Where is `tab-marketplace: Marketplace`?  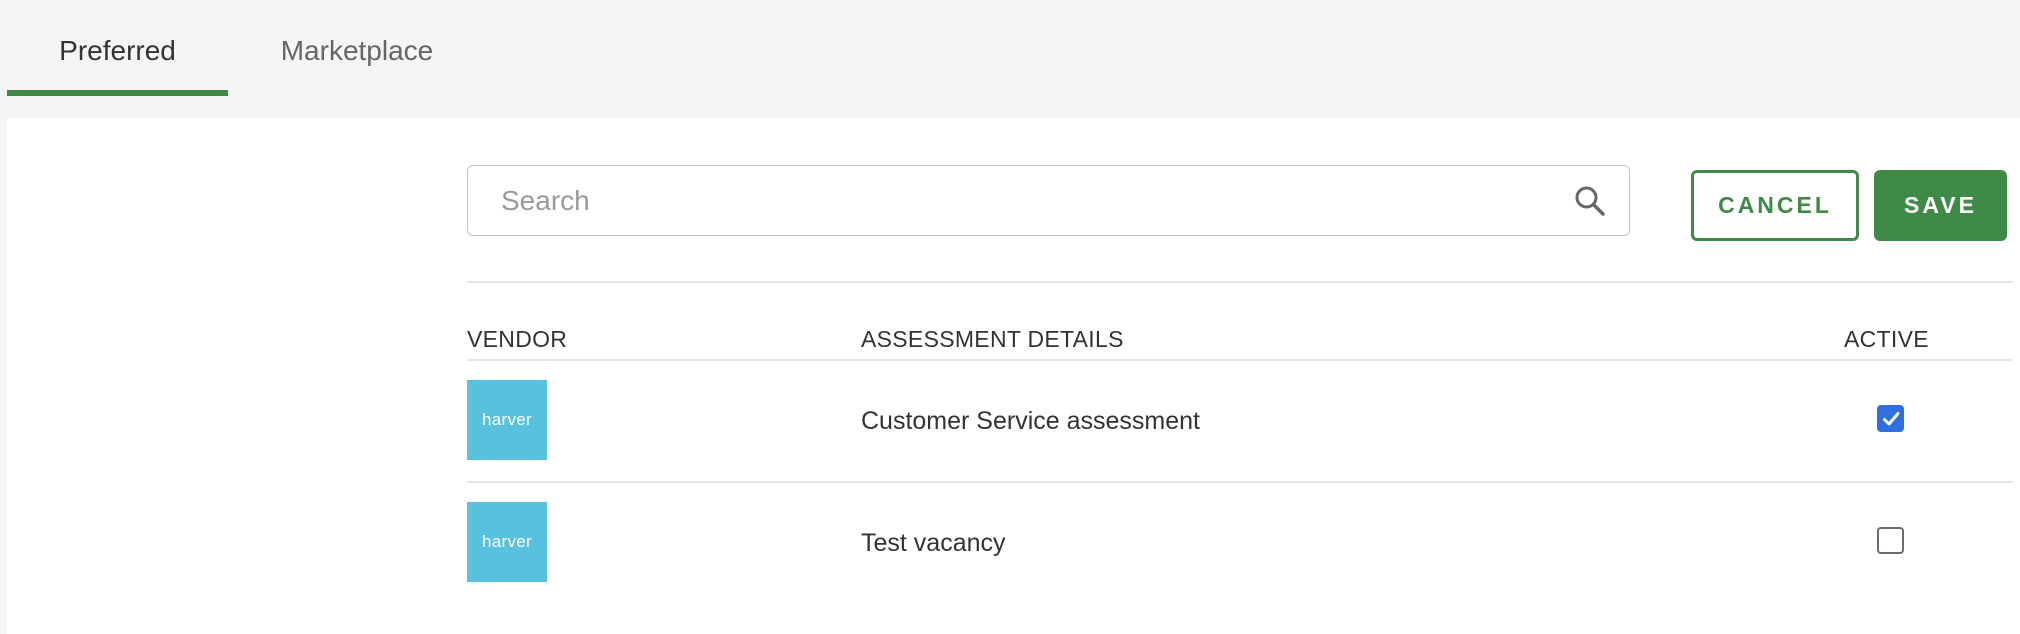
tab-marketplace: Marketplace is located at coordinates (357, 48).